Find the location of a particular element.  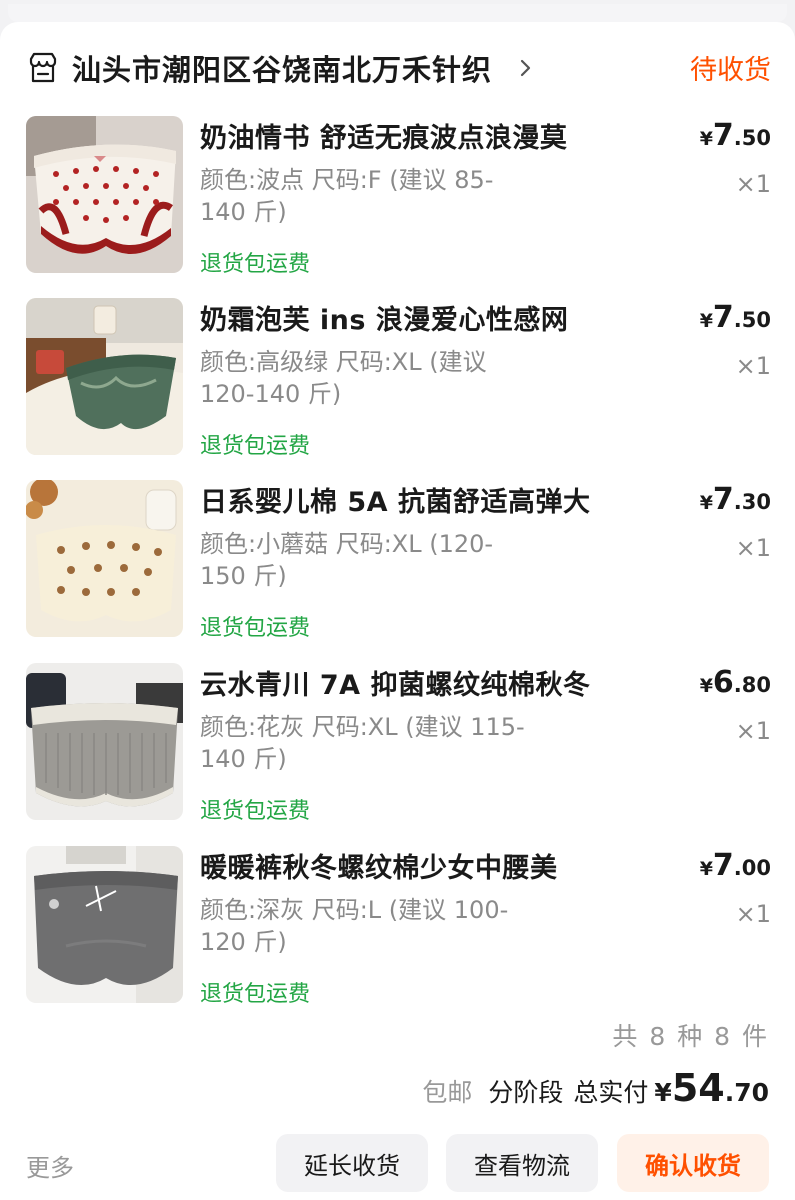

product-spec: 颜色:小蘑菇 尺码:XL (120-150 斤) is located at coordinates (347, 560).